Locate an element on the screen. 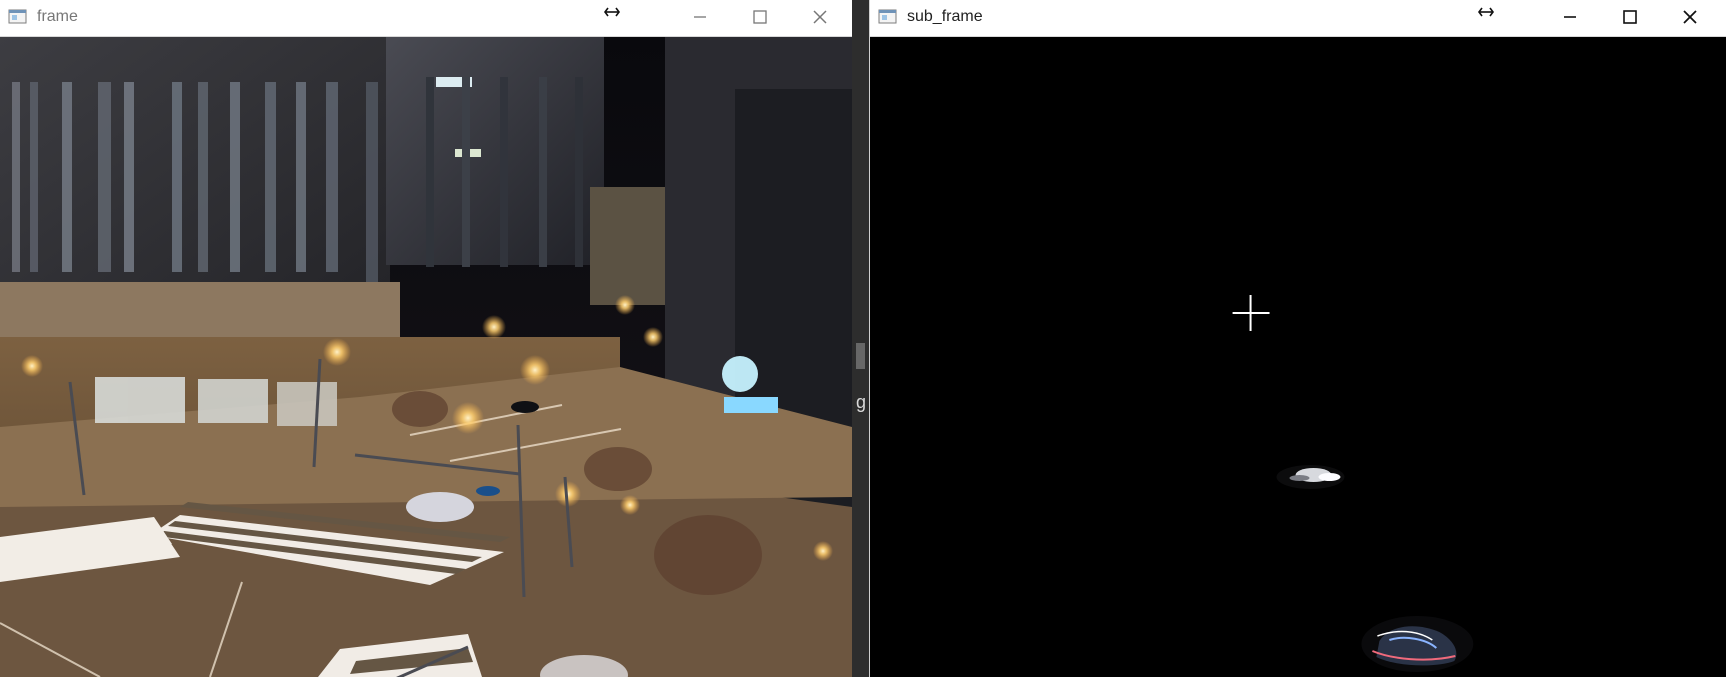 The image size is (1726, 677). frame-title: frame is located at coordinates (57, 16).